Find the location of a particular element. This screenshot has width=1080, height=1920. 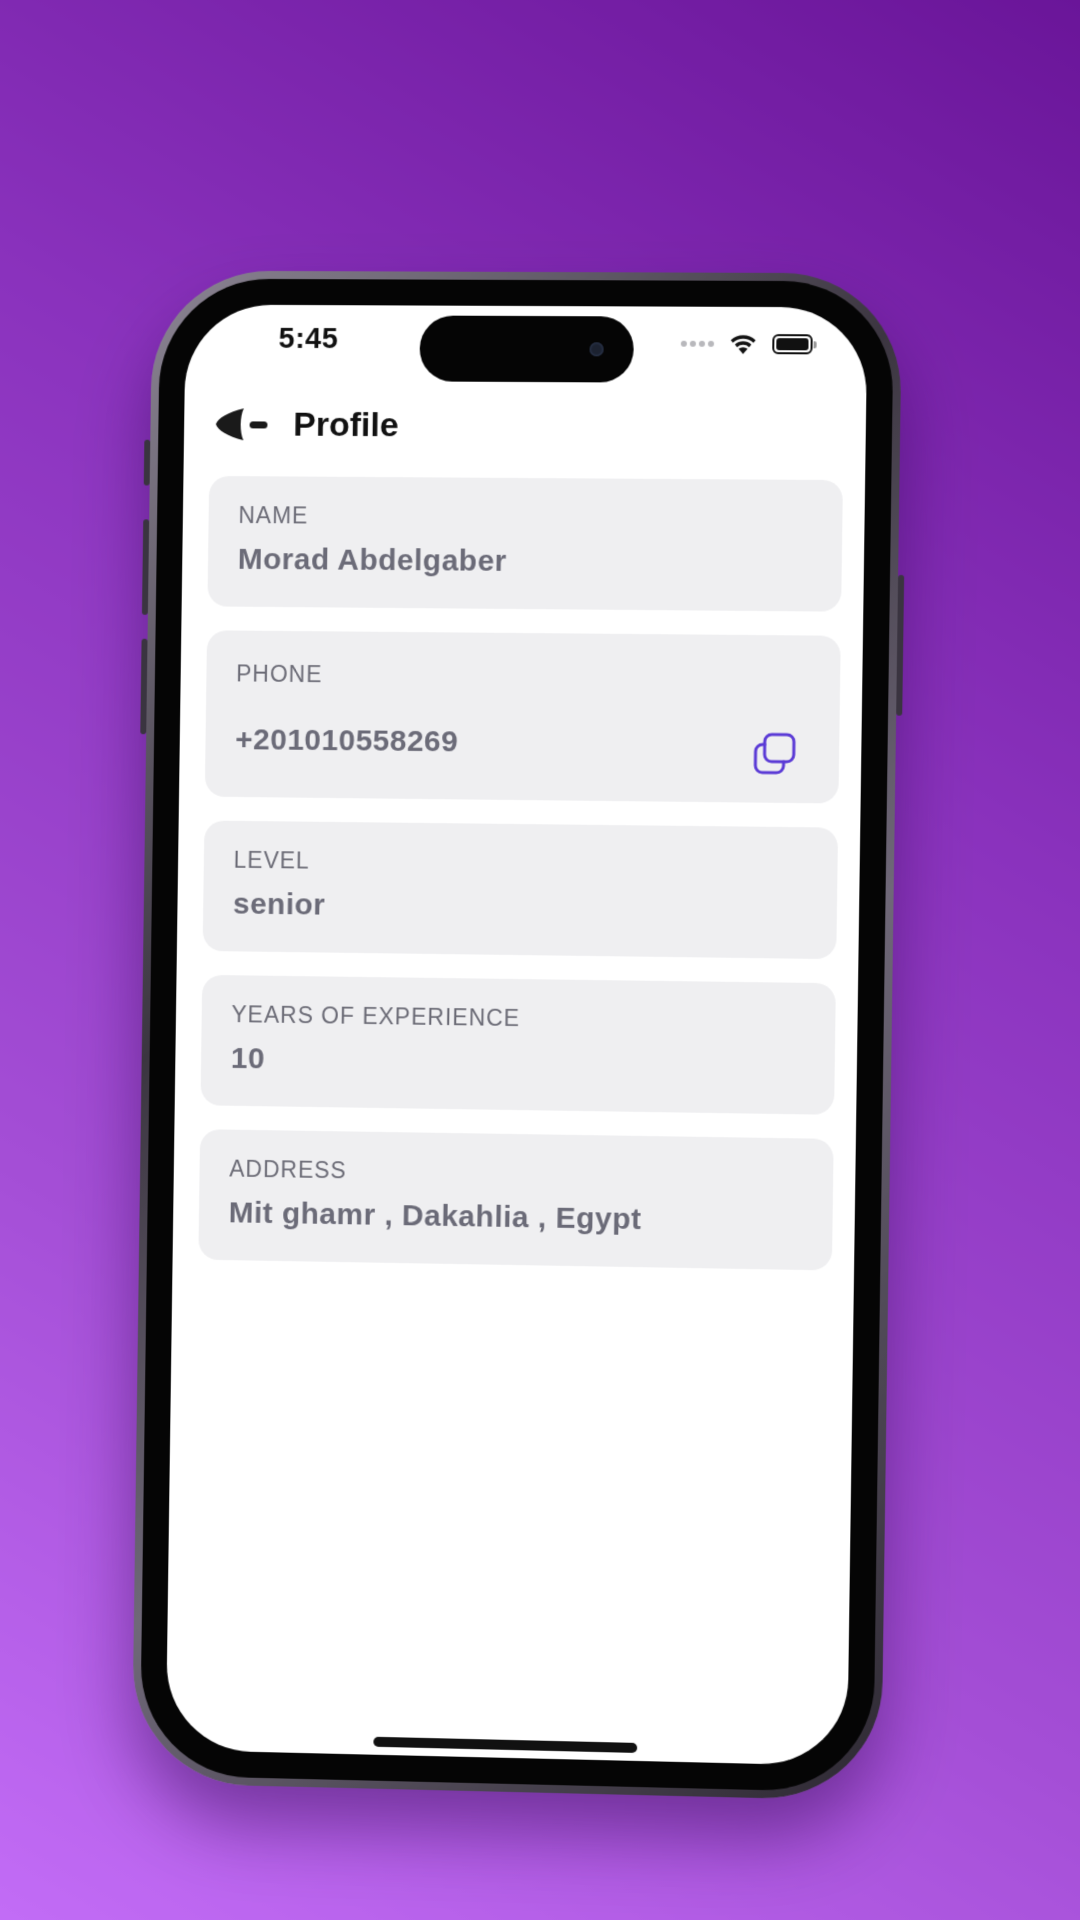

level-card: LEVEL senior is located at coordinates (520, 890).